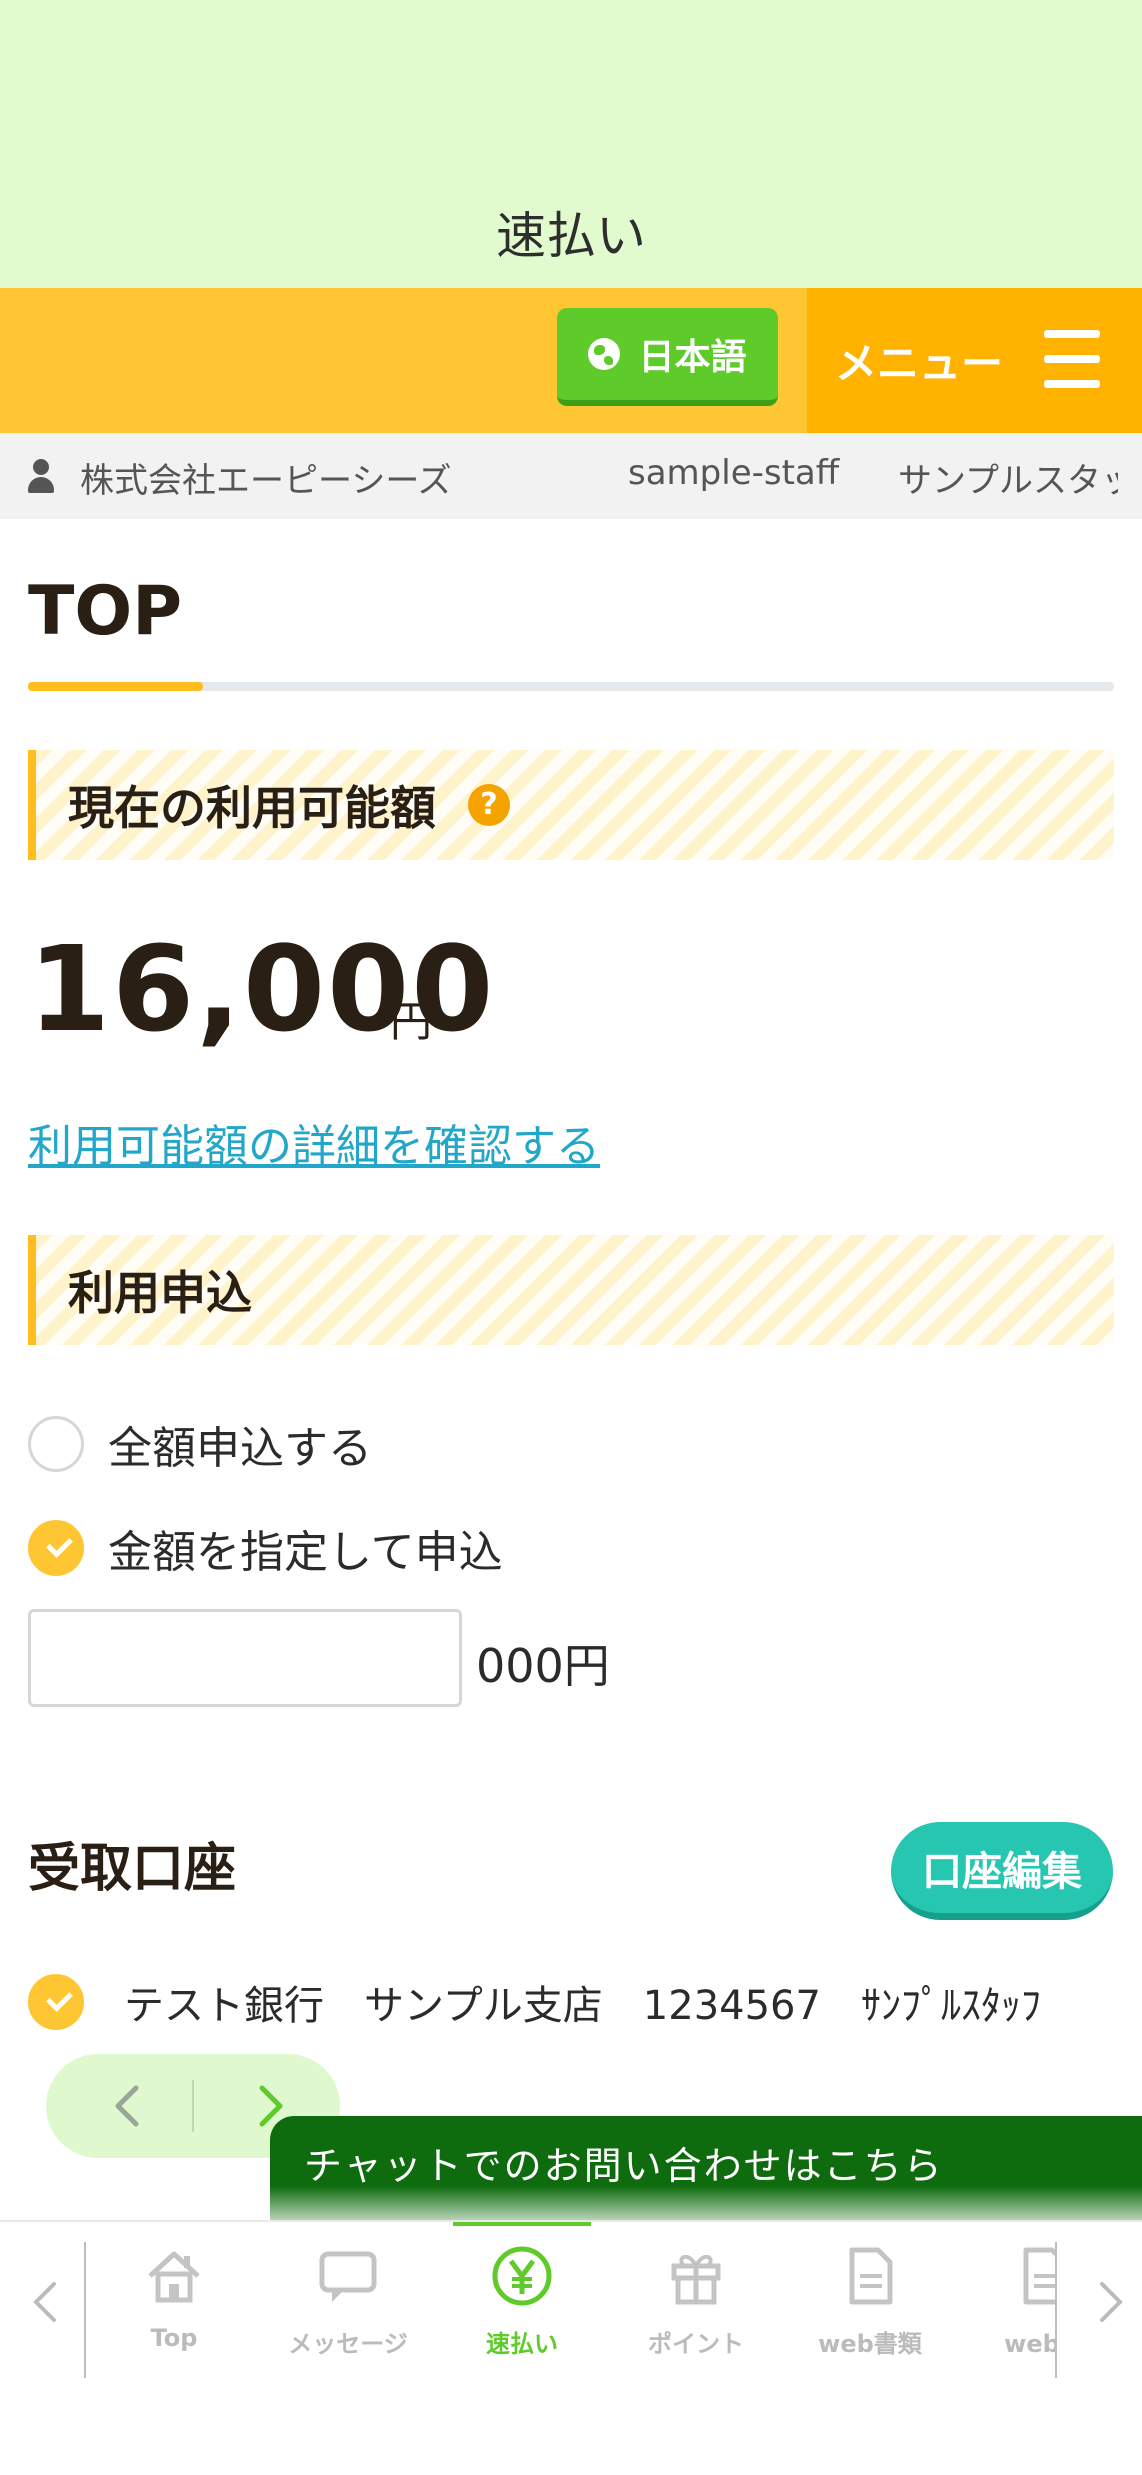 The width and height of the screenshot is (1142, 2475). What do you see at coordinates (240, 1448) in the screenshot?
I see `option-full-amount-label: 全額申込する` at bounding box center [240, 1448].